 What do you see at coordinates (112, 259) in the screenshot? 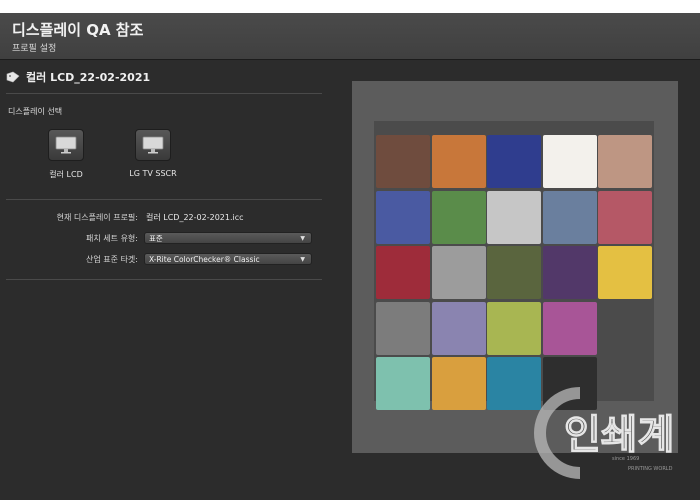
I see `industry-target-label: 산업 표준 타겟:` at bounding box center [112, 259].